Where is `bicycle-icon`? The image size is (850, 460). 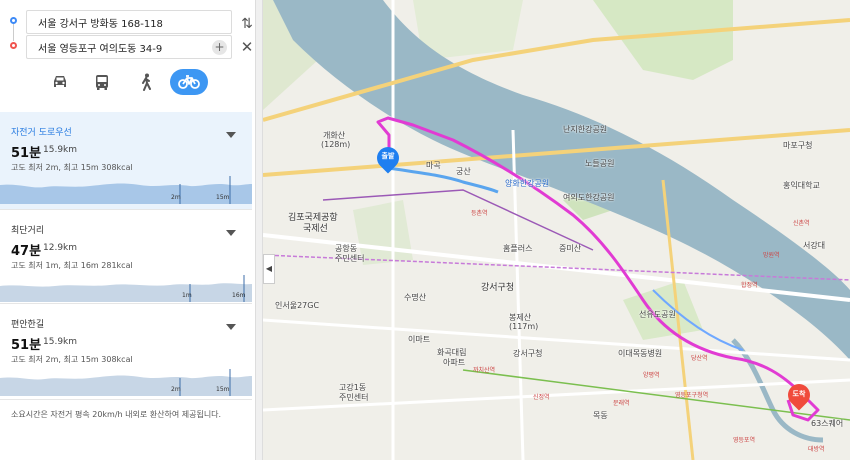
bicycle-icon is located at coordinates (189, 82).